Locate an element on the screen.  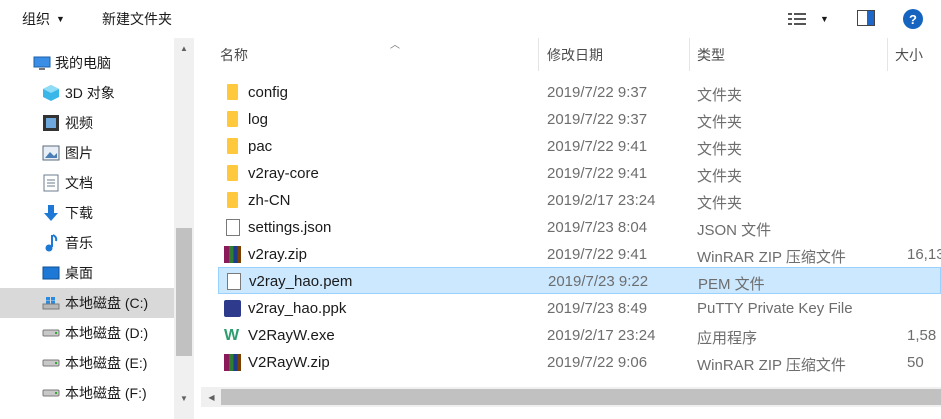
file-date: 2019/7/23 9:22 is located at coordinates (598, 281).